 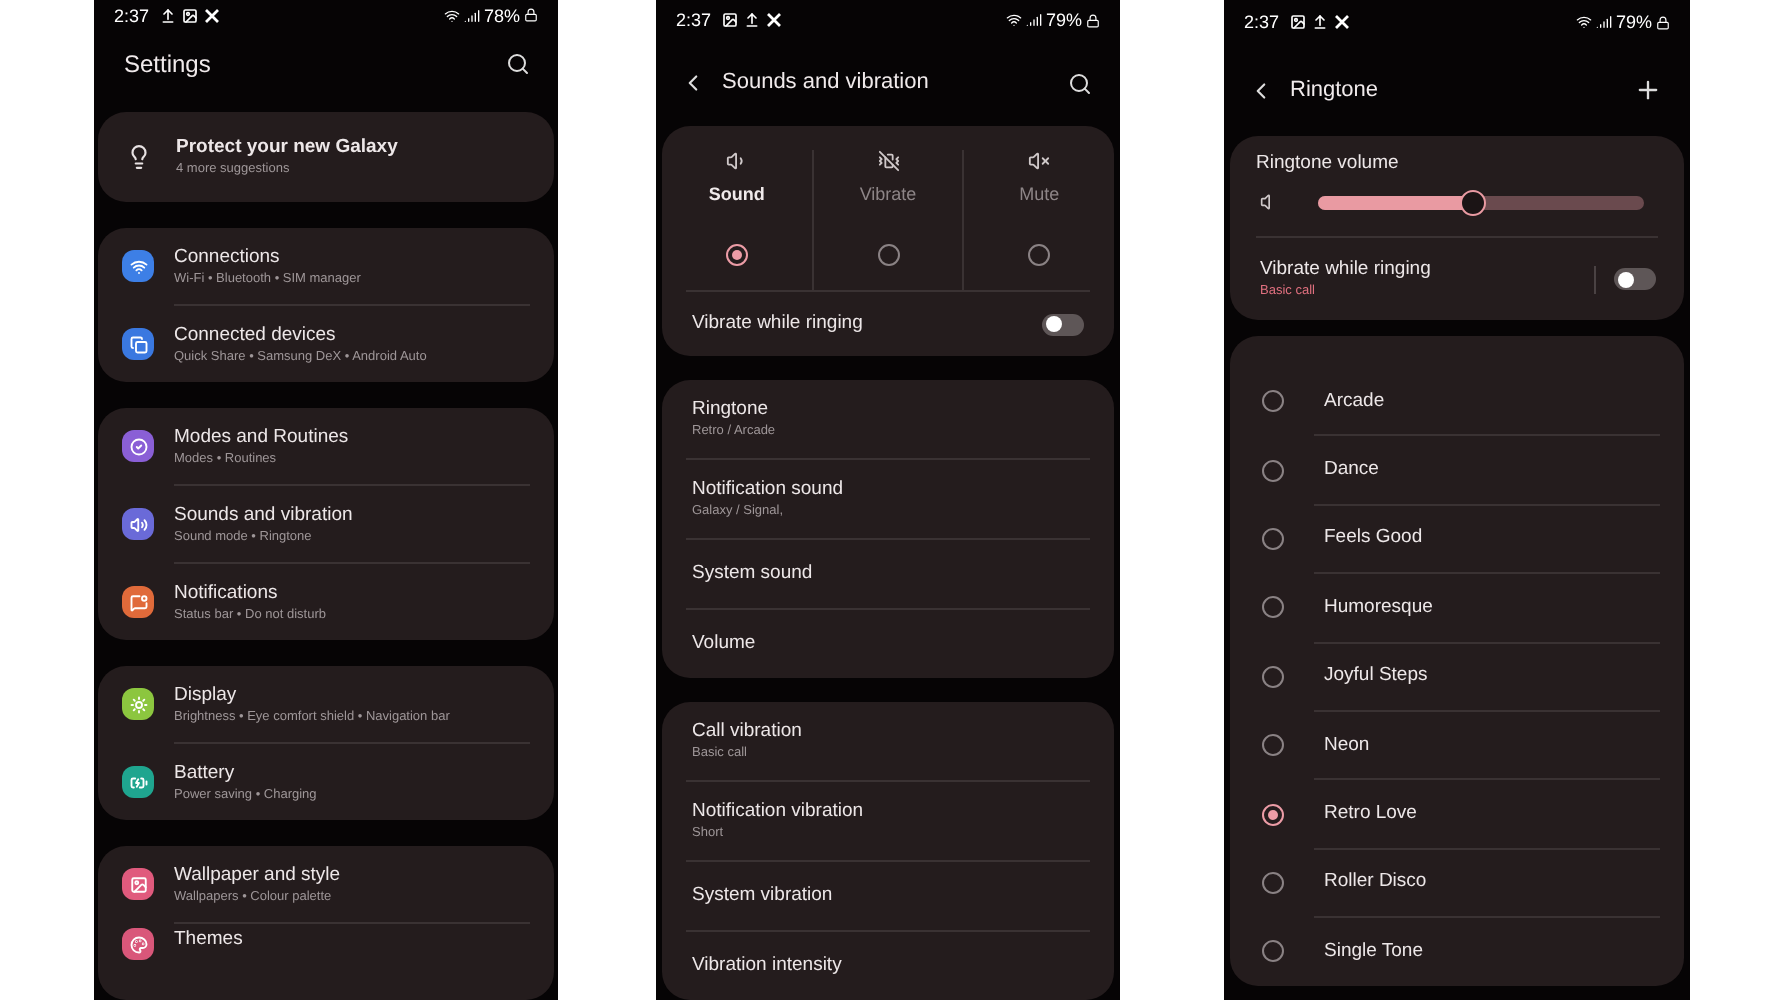 What do you see at coordinates (1351, 470) in the screenshot?
I see `ringtone-name: Dance` at bounding box center [1351, 470].